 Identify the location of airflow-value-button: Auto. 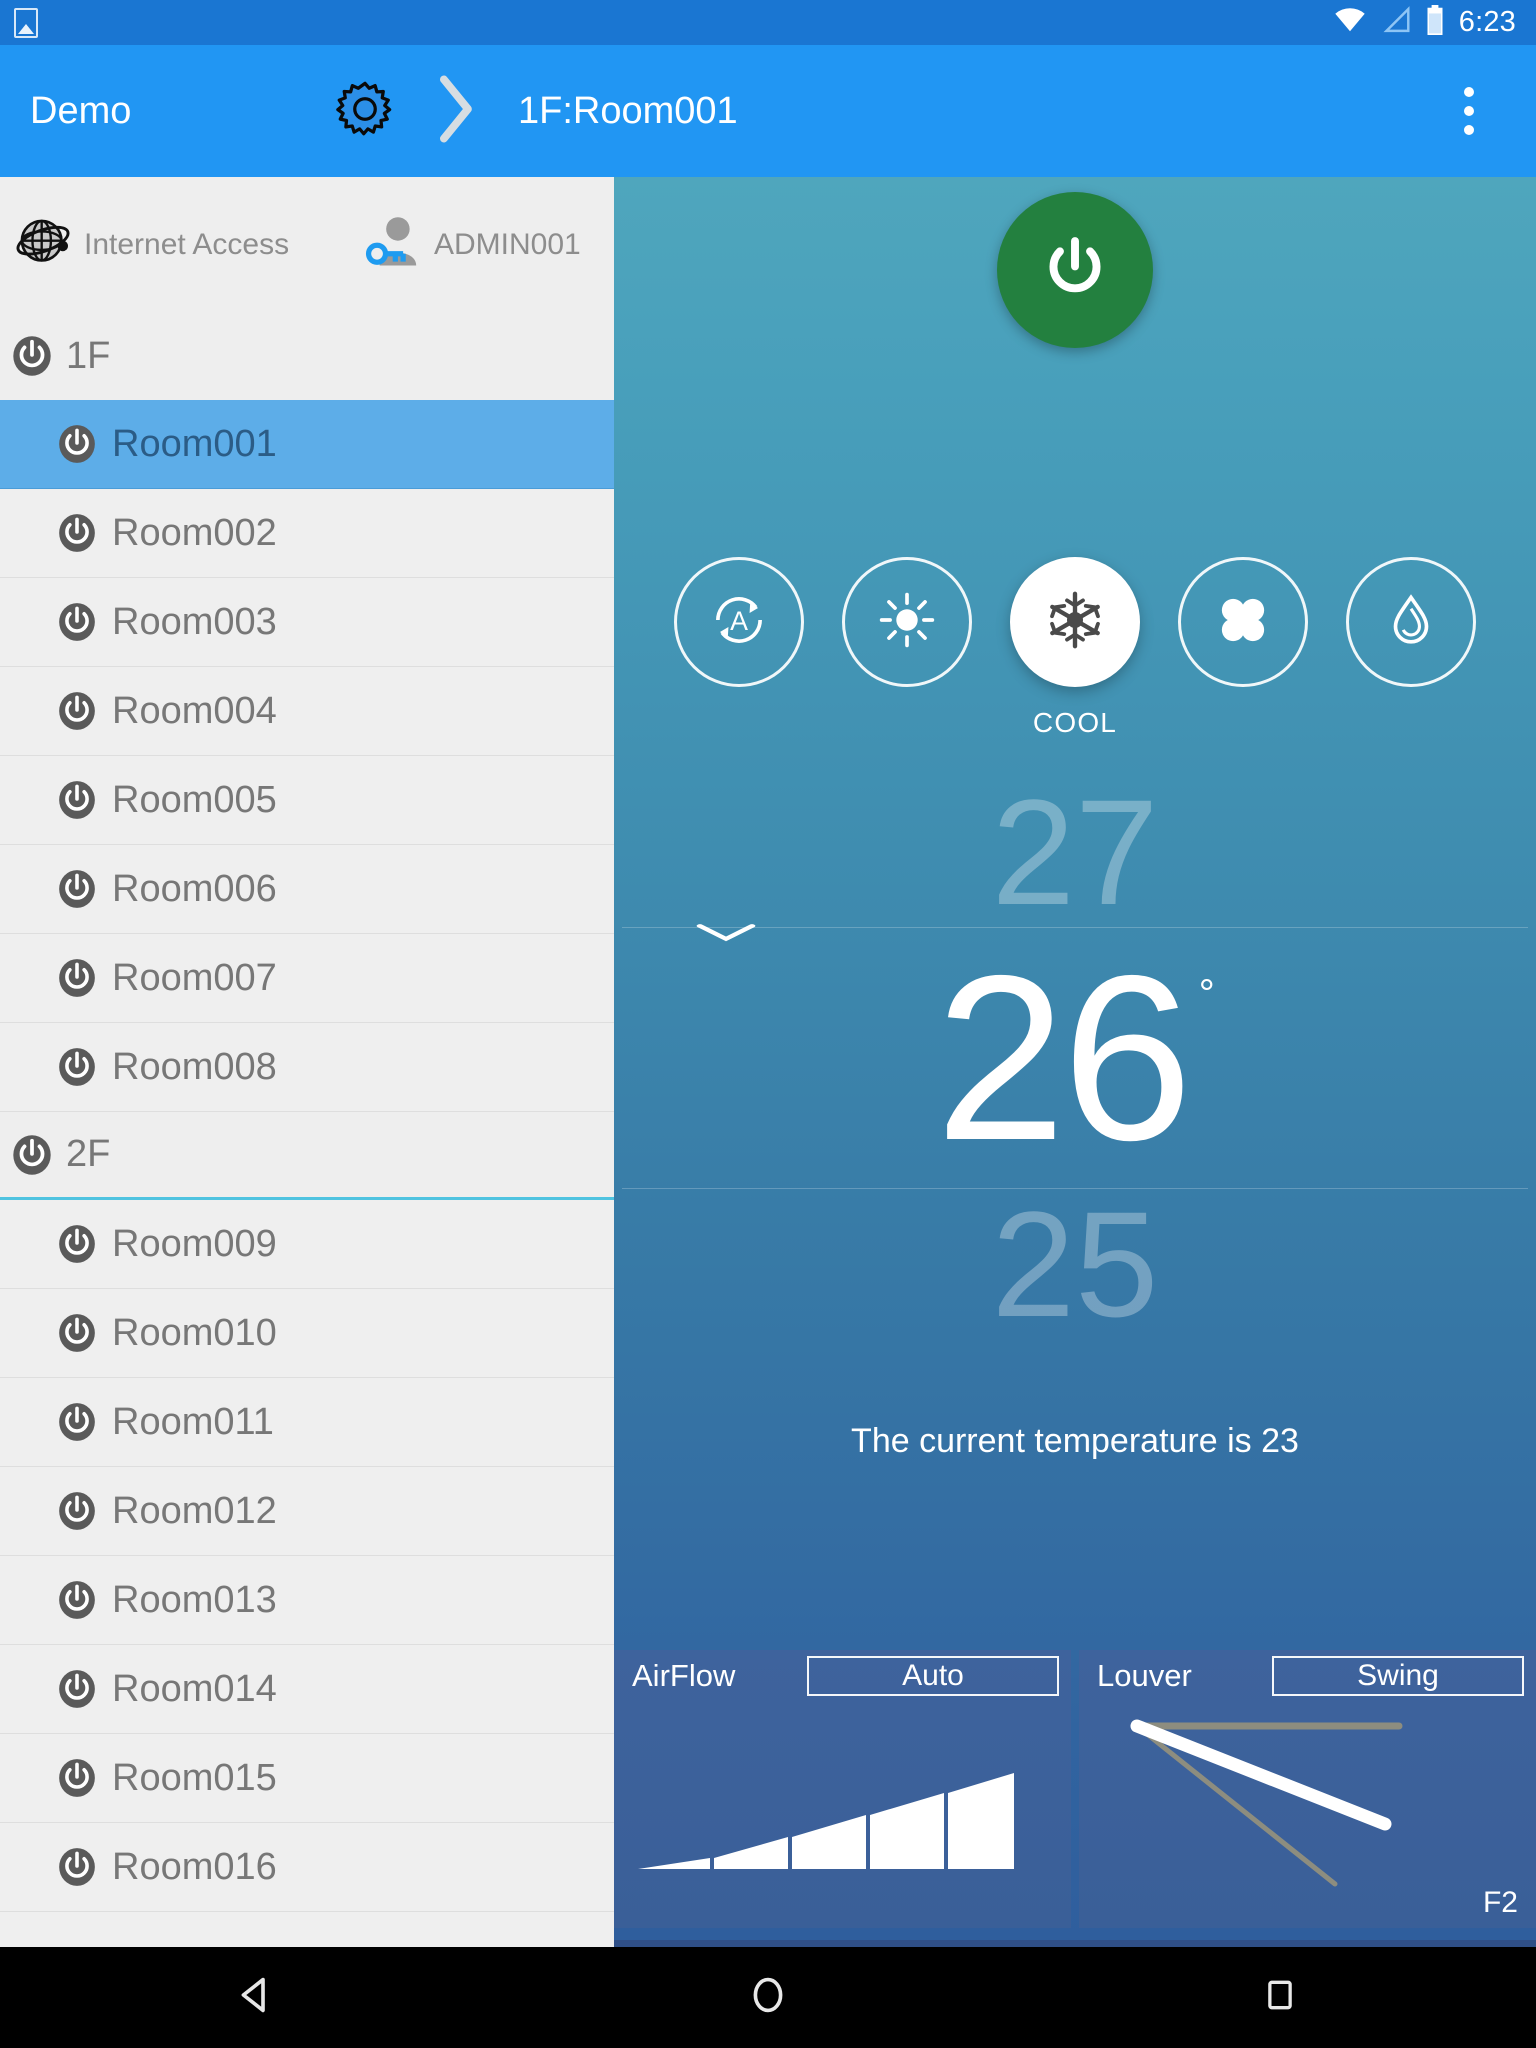
(933, 1676).